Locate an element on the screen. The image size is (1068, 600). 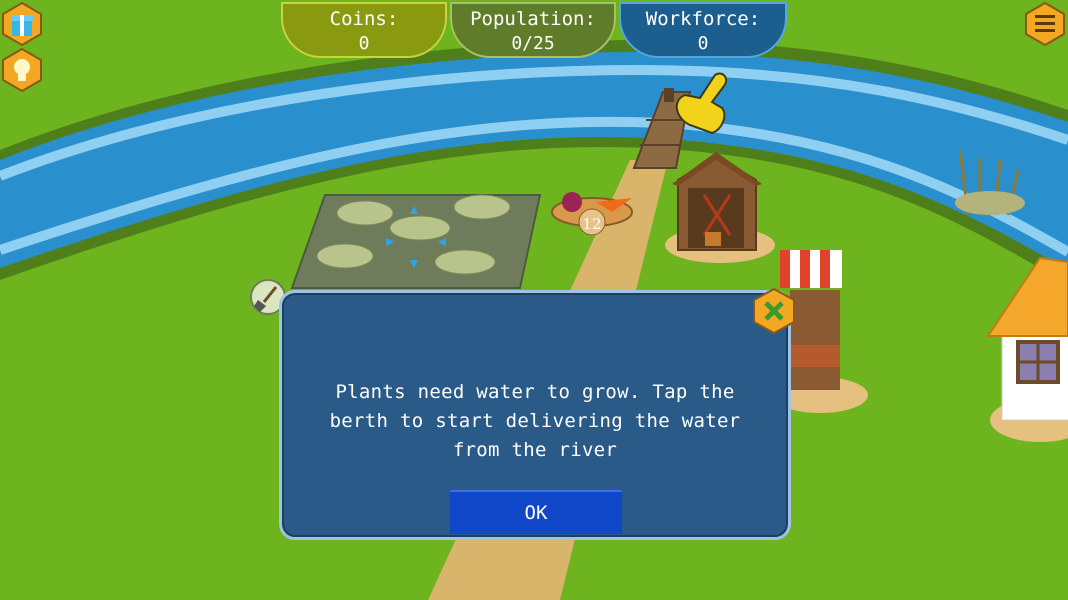
lightbulb-icon is located at coordinates (22, 70).